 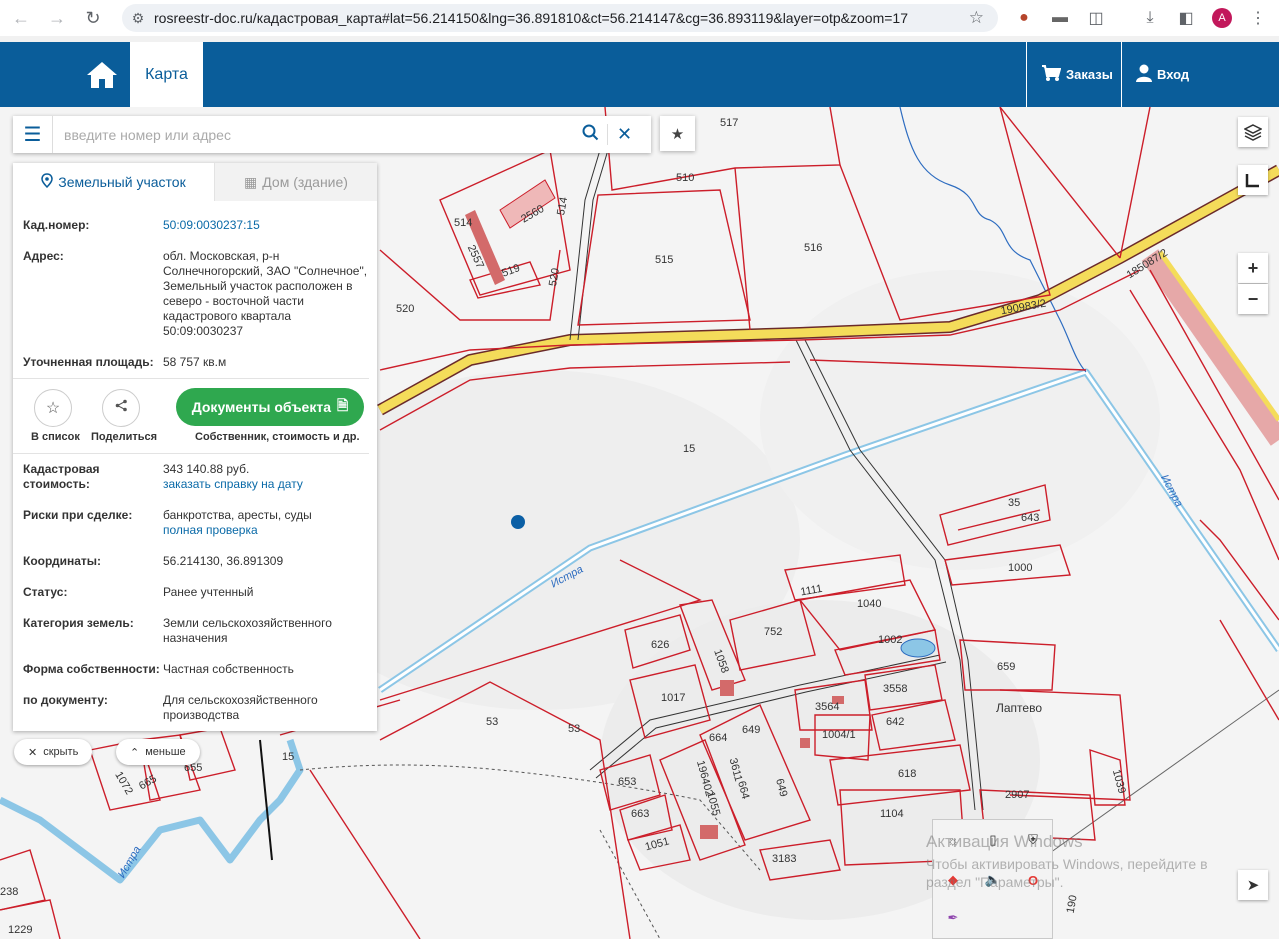 I want to click on ownership-label: Форма собственности:, so click(x=91, y=669).